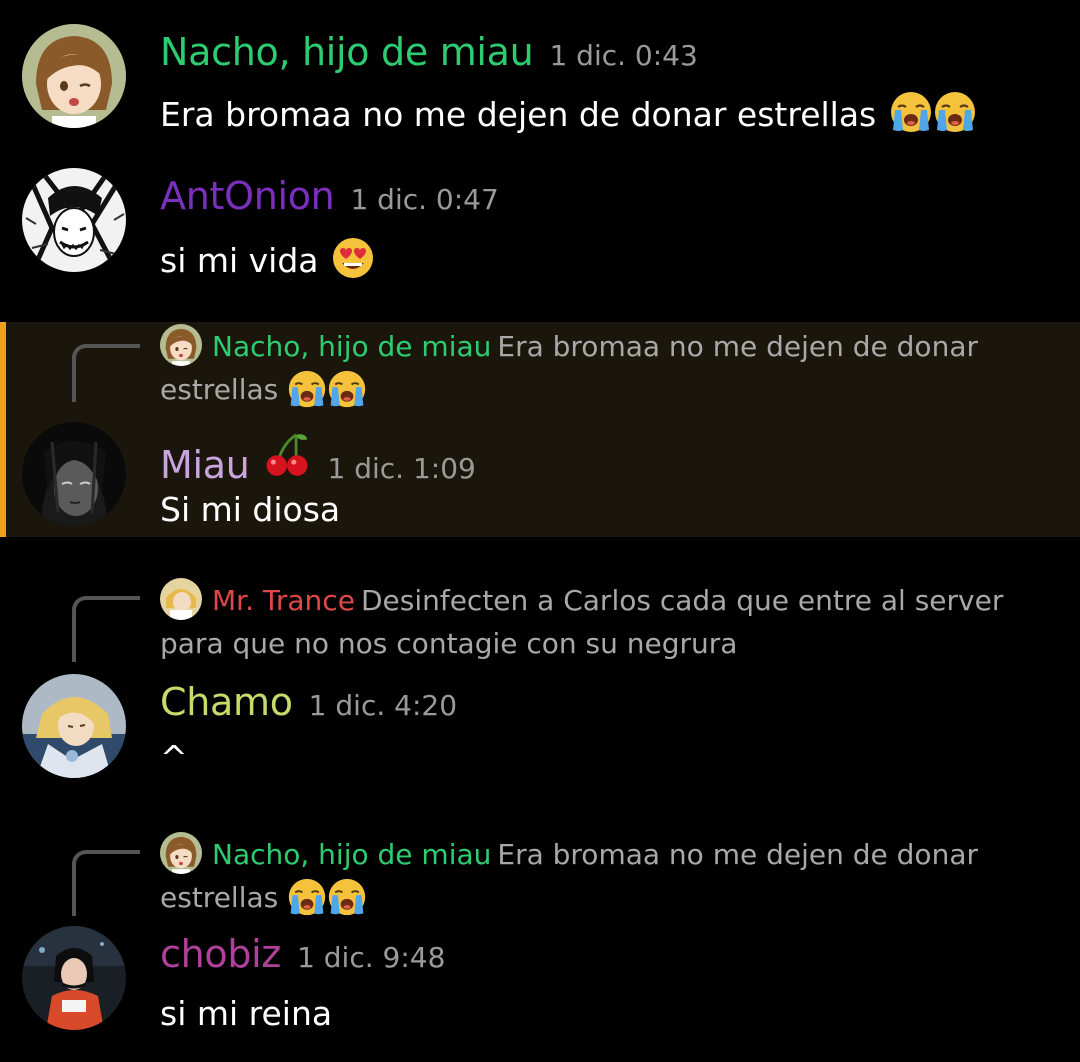 This screenshot has width=1080, height=1062. I want to click on message-header: Chamo 1 dic. 4:20, so click(308, 702).